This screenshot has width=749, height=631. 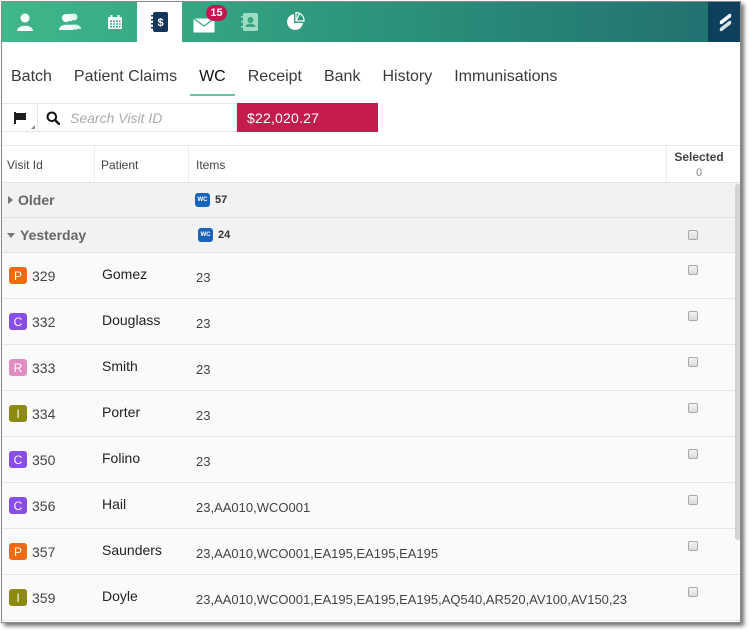 I want to click on top-nav: $ 15, so click(x=371, y=22).